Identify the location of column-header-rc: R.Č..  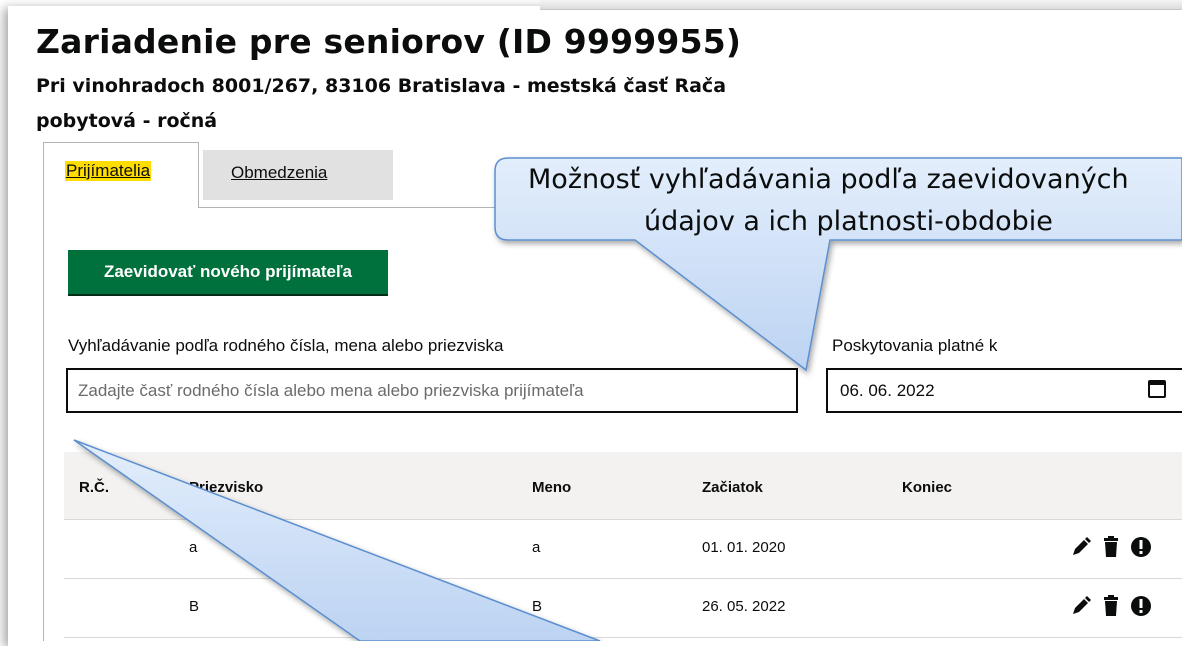
(94, 487).